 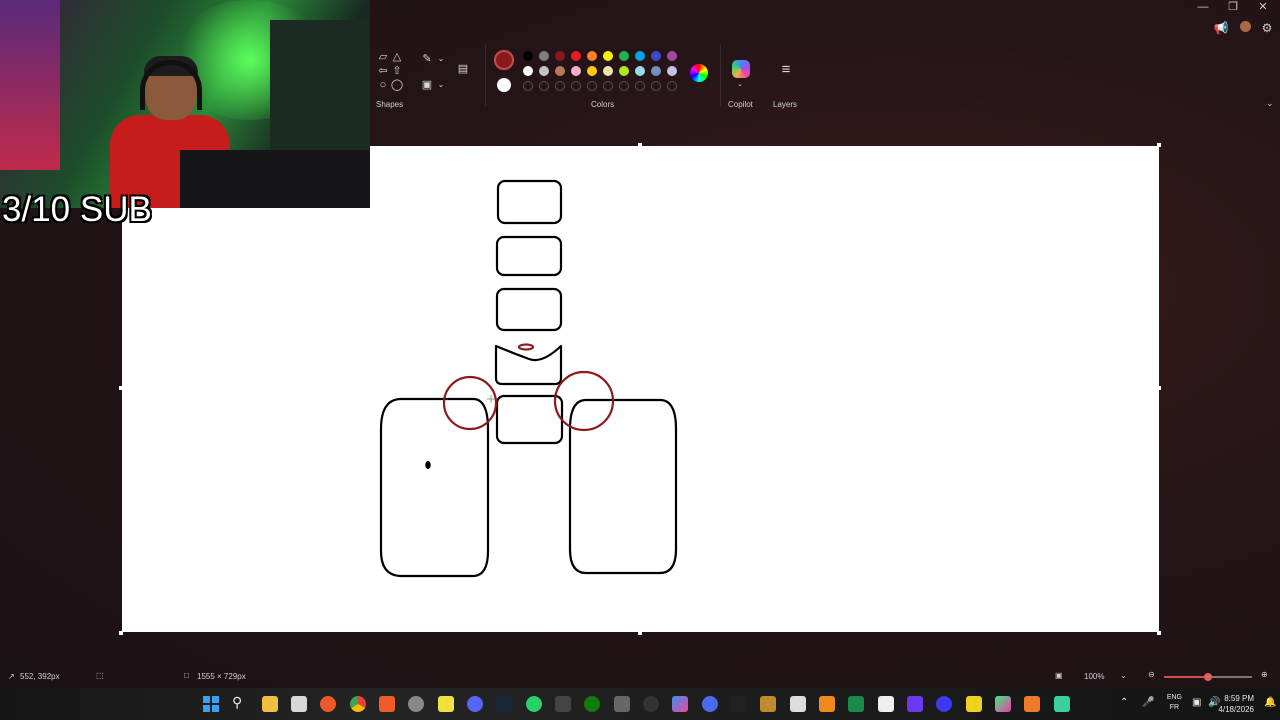 I want to click on canvas-resize-handle-top-right, so click(x=1159, y=145).